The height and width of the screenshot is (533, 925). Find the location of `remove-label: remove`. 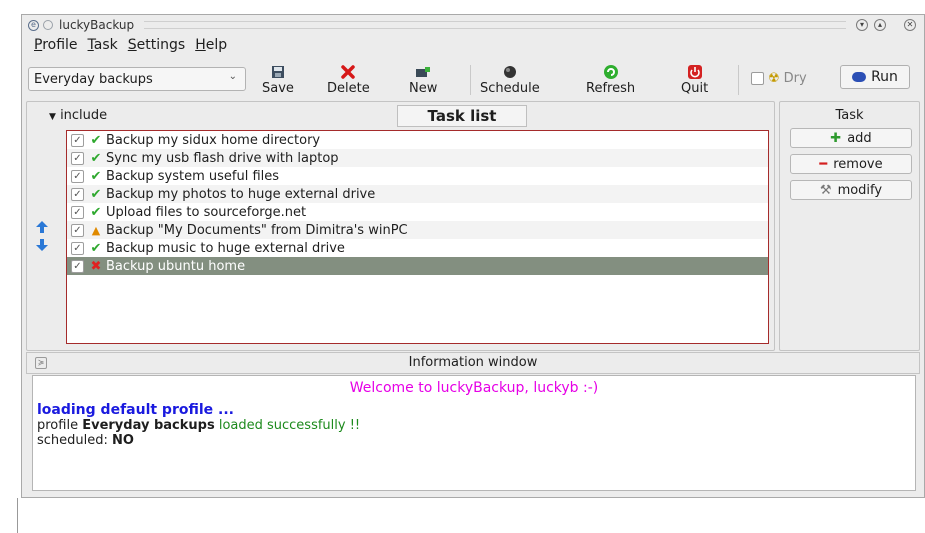

remove-label: remove is located at coordinates (858, 164).